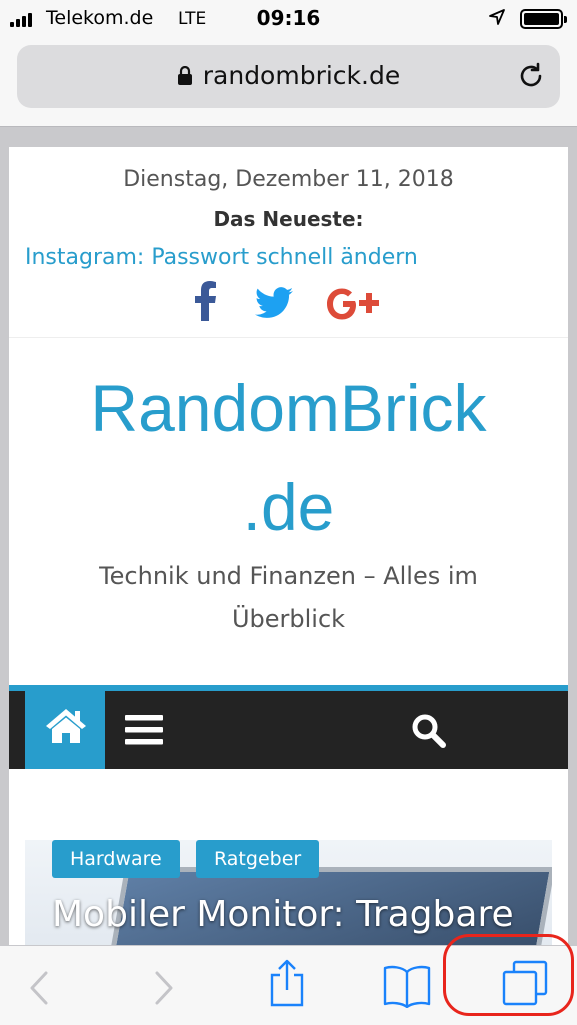 Image resolution: width=577 pixels, height=1025 pixels. I want to click on category-badge-hardware: Hardware, so click(116, 859).